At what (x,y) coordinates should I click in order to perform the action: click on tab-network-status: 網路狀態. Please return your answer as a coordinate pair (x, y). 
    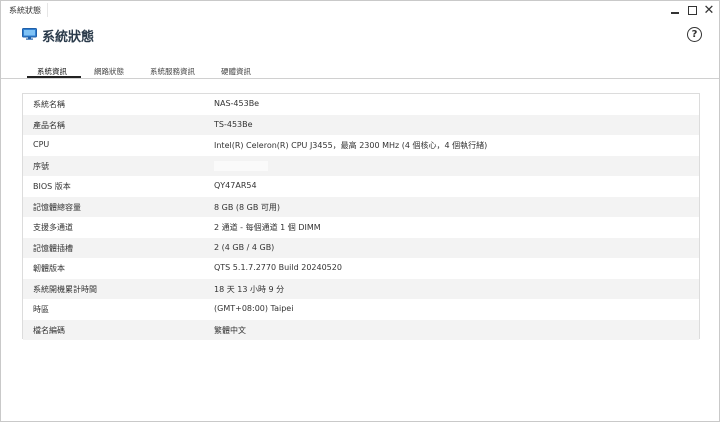
    Looking at the image, I should click on (109, 71).